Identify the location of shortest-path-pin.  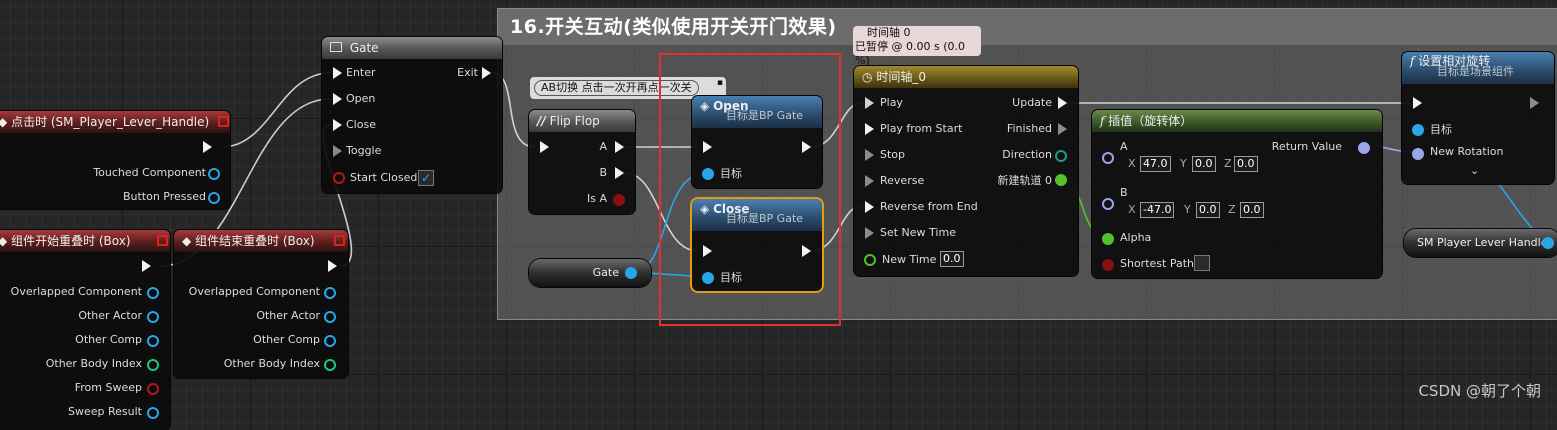
(1108, 265).